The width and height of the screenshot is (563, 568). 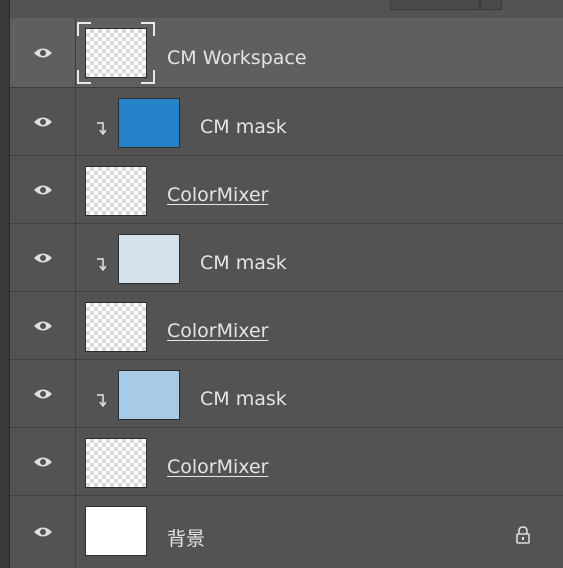 What do you see at coordinates (5, 284) in the screenshot?
I see `panel-left-edge` at bounding box center [5, 284].